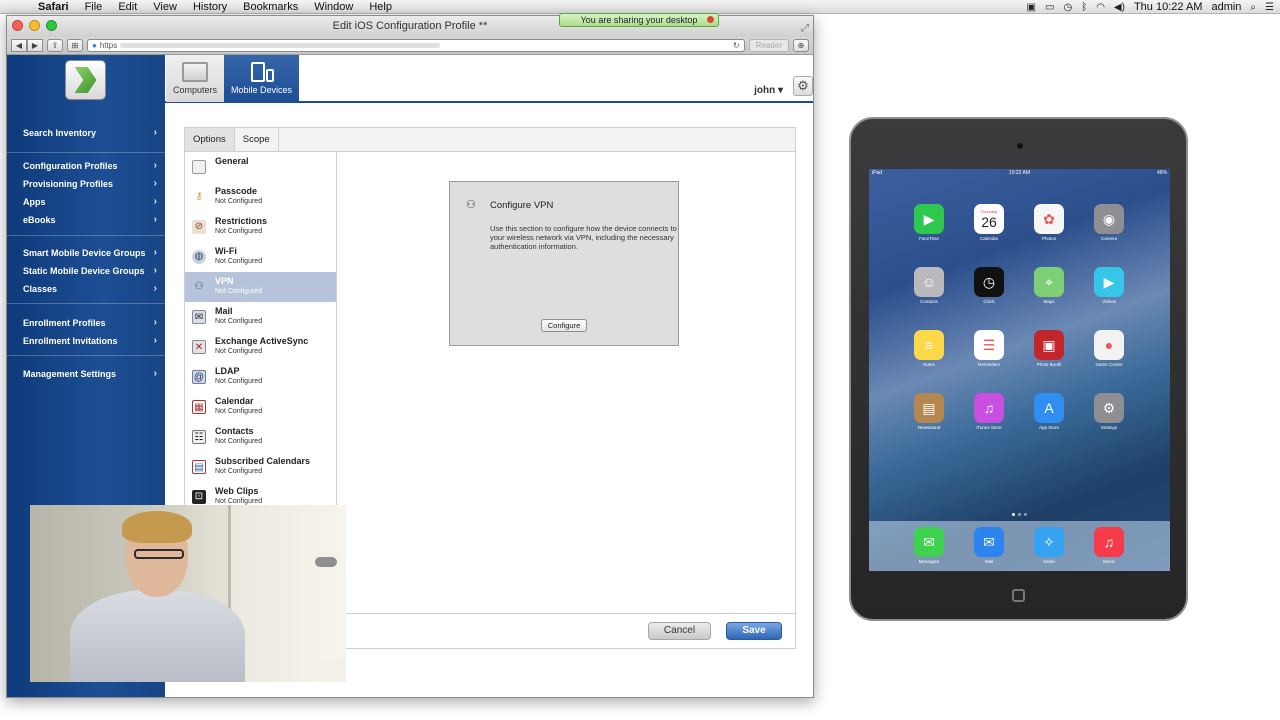 Image resolution: width=1280 pixels, height=720 pixels. What do you see at coordinates (86, 202) in the screenshot?
I see `sidebar-item-apps: Apps ›` at bounding box center [86, 202].